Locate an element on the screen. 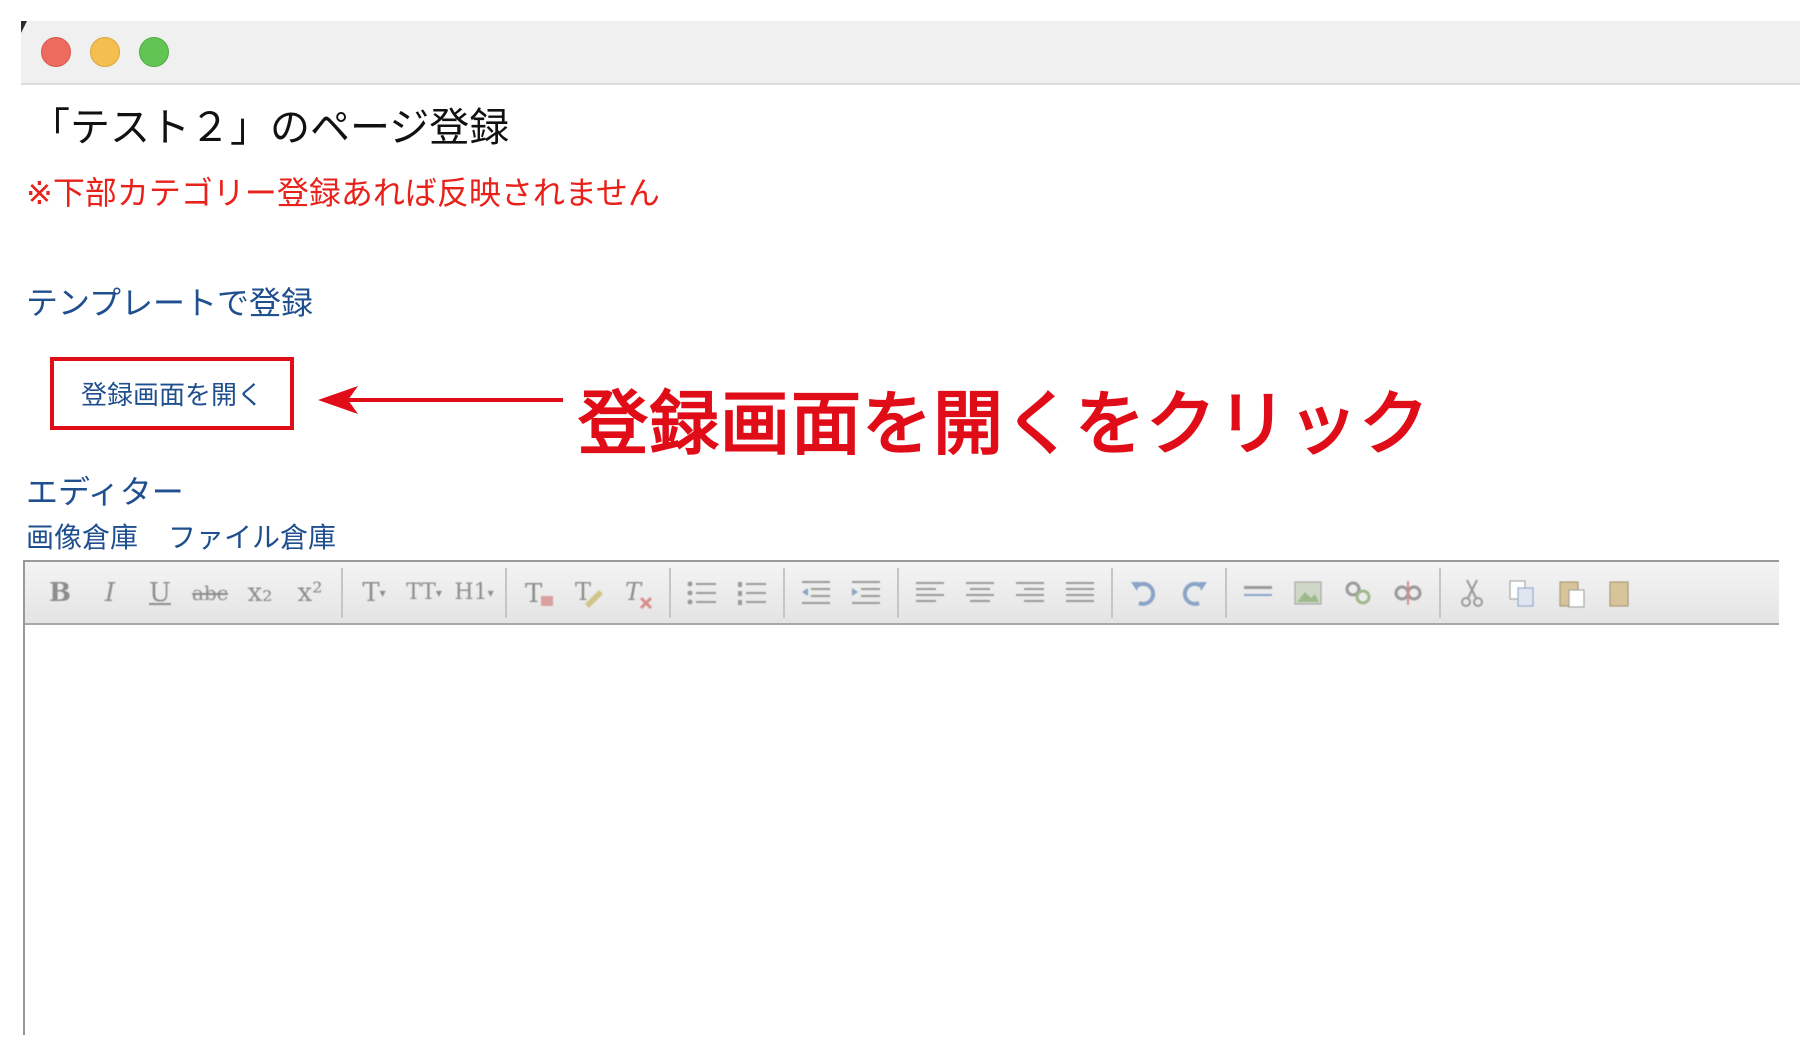 The width and height of the screenshot is (1800, 1056). insert-image-button is located at coordinates (1308, 593).